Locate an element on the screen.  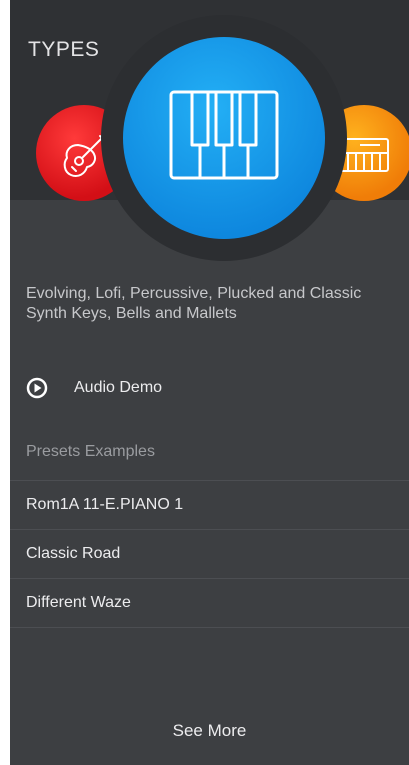
see-more-button: See More is located at coordinates (209, 731).